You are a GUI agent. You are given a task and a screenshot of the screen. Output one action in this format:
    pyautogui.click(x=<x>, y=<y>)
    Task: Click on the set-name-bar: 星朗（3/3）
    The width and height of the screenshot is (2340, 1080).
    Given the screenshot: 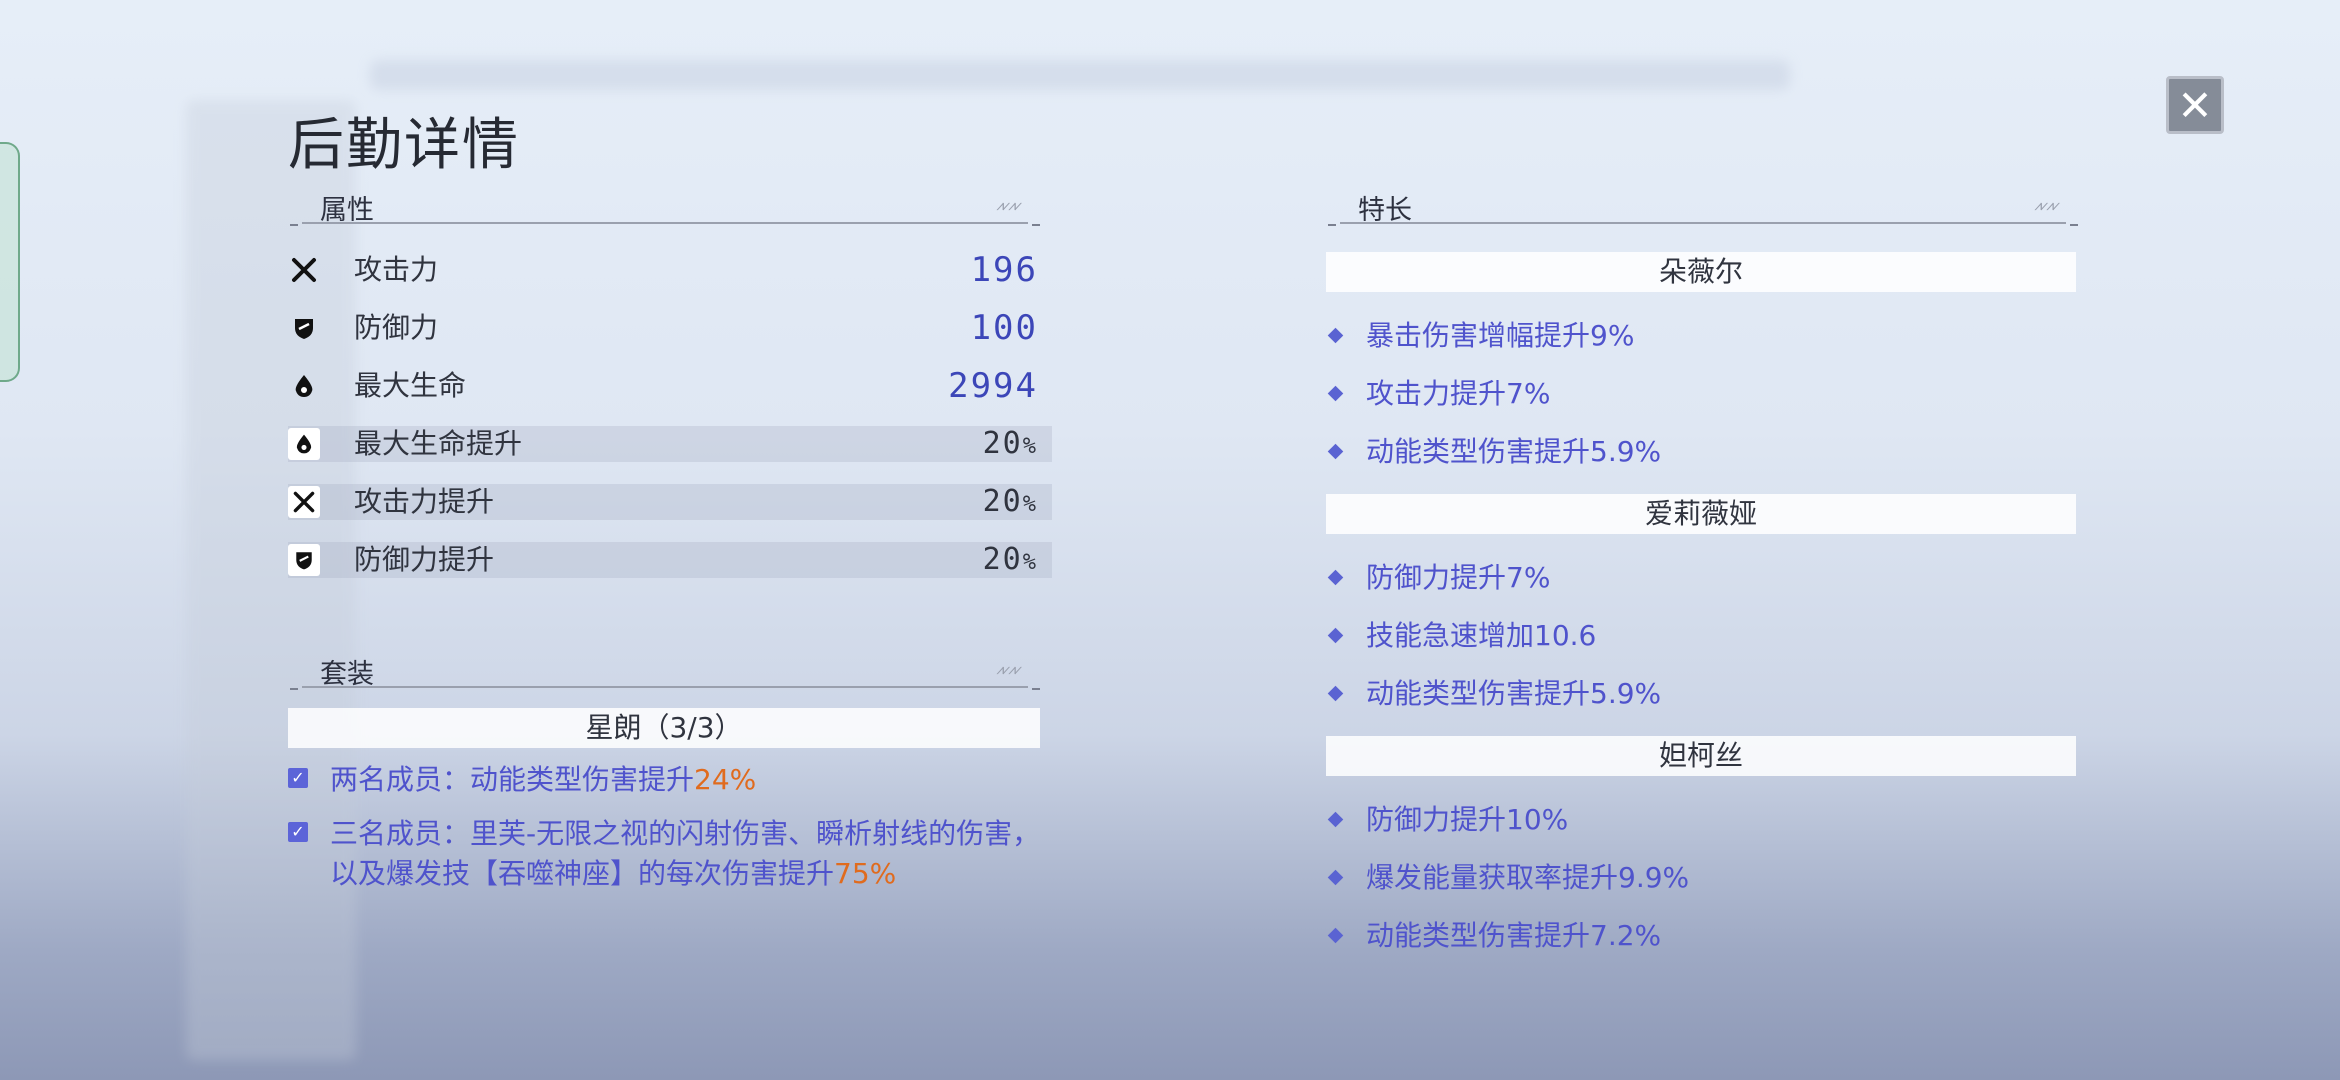 What is the action you would take?
    pyautogui.click(x=664, y=728)
    